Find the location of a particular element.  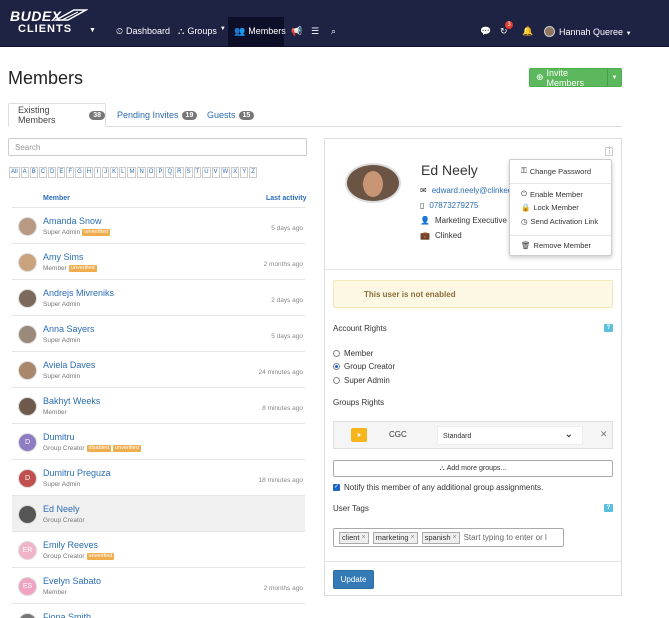

member-name-link: Dumitru Preguza is located at coordinates (77, 473).